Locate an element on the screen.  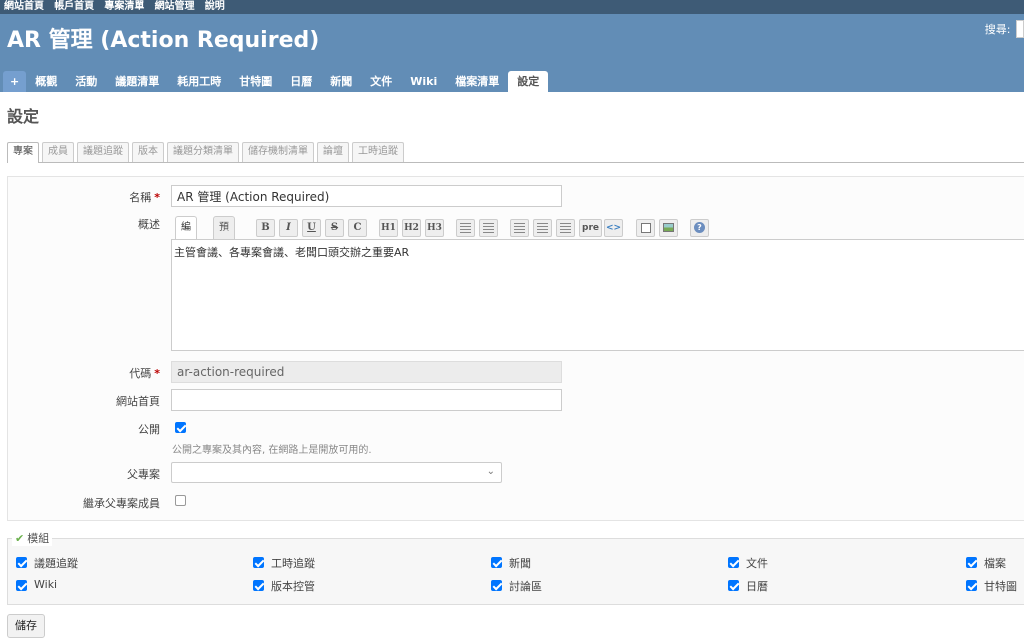
inherit-members-checkbox is located at coordinates (180, 500).